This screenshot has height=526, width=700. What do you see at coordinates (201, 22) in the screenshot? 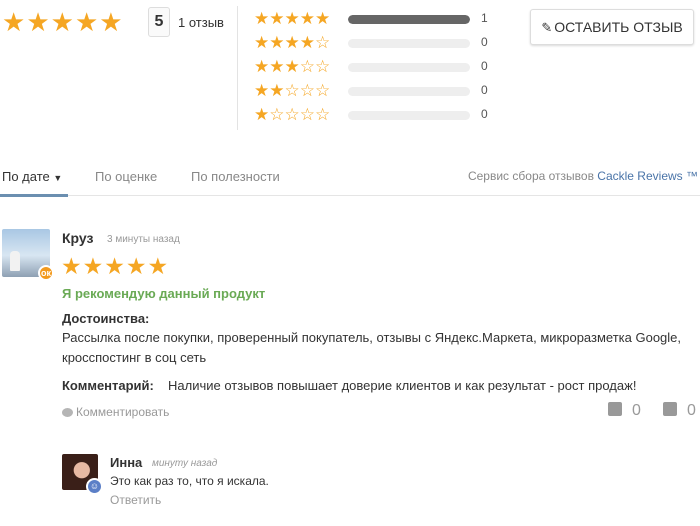
I see `summary-review-count: 1 отзыв` at bounding box center [201, 22].